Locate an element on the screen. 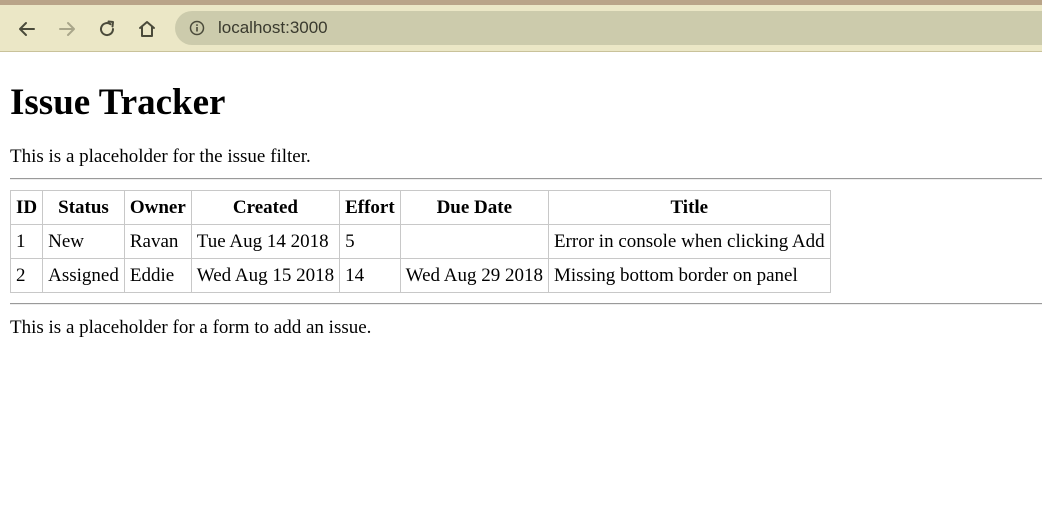 This screenshot has height=530, width=1042. cell-effort: 14 is located at coordinates (370, 275).